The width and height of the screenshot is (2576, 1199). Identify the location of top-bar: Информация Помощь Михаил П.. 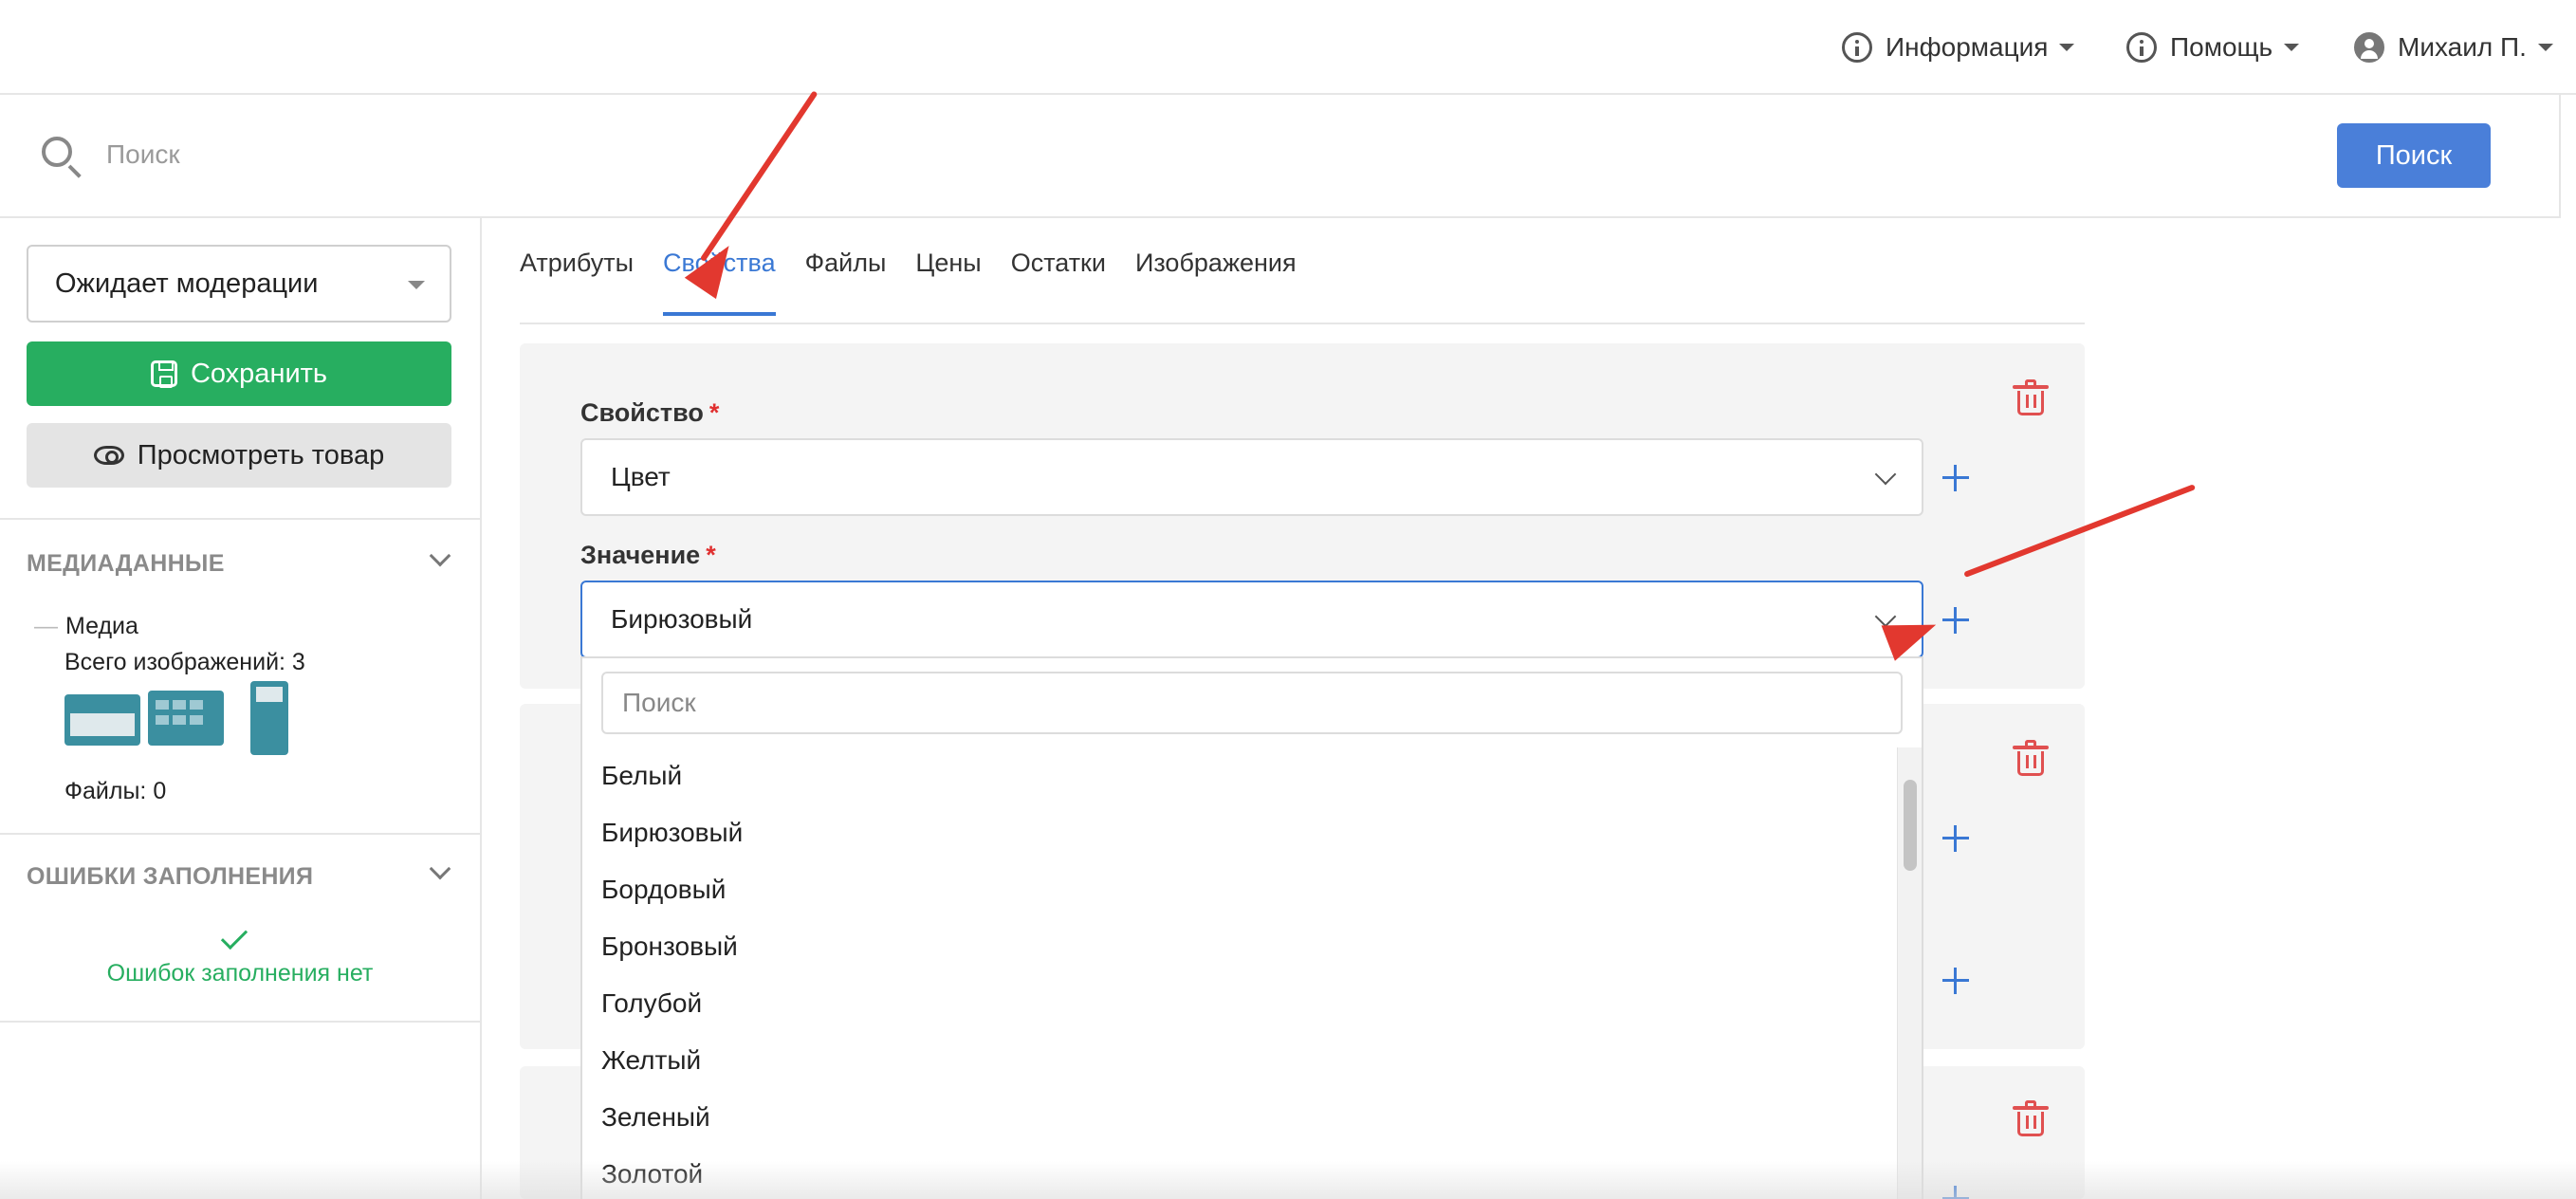
(1288, 47).